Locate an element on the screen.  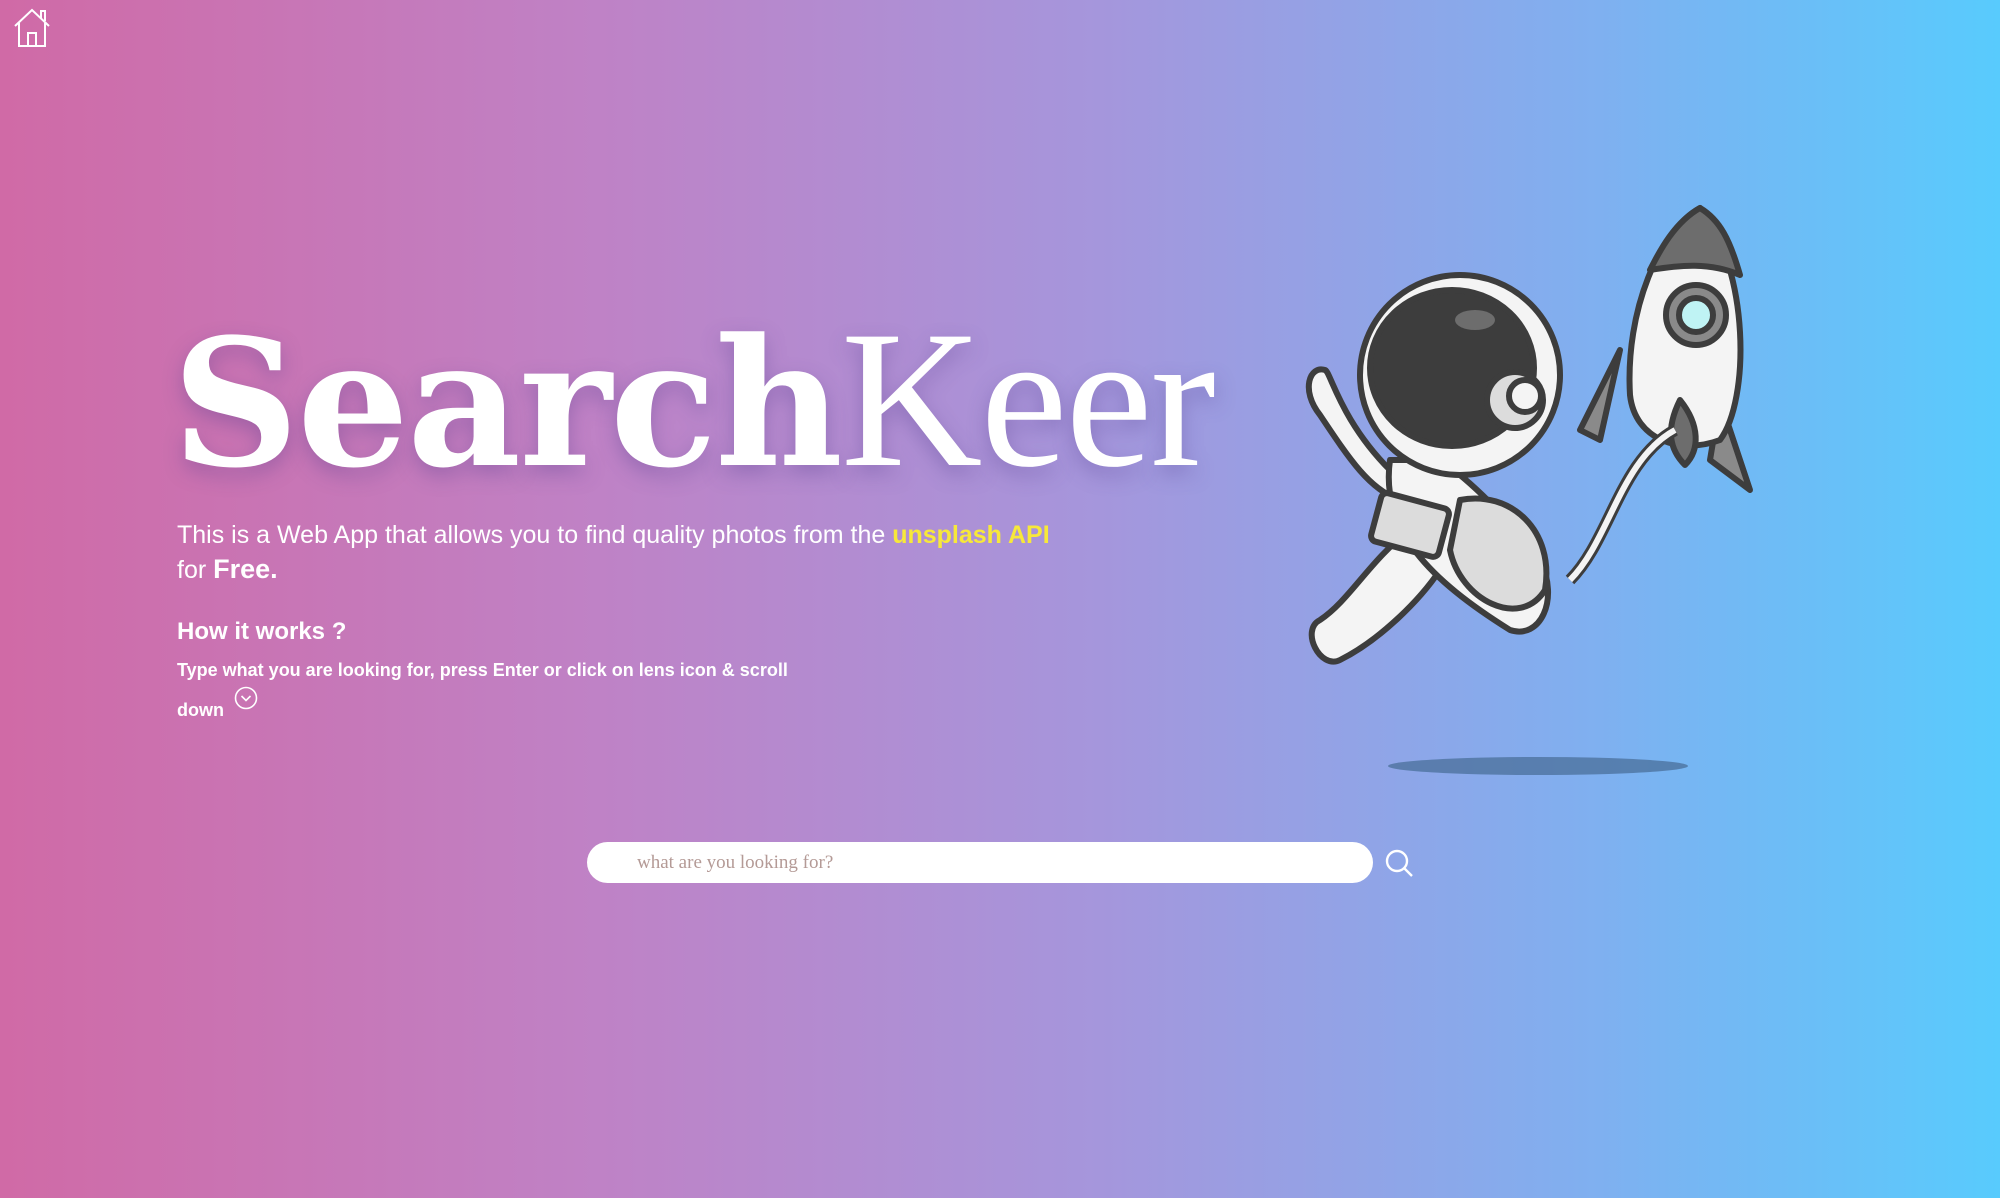
astronaut-rocket-illustration is located at coordinates (1529, 490).